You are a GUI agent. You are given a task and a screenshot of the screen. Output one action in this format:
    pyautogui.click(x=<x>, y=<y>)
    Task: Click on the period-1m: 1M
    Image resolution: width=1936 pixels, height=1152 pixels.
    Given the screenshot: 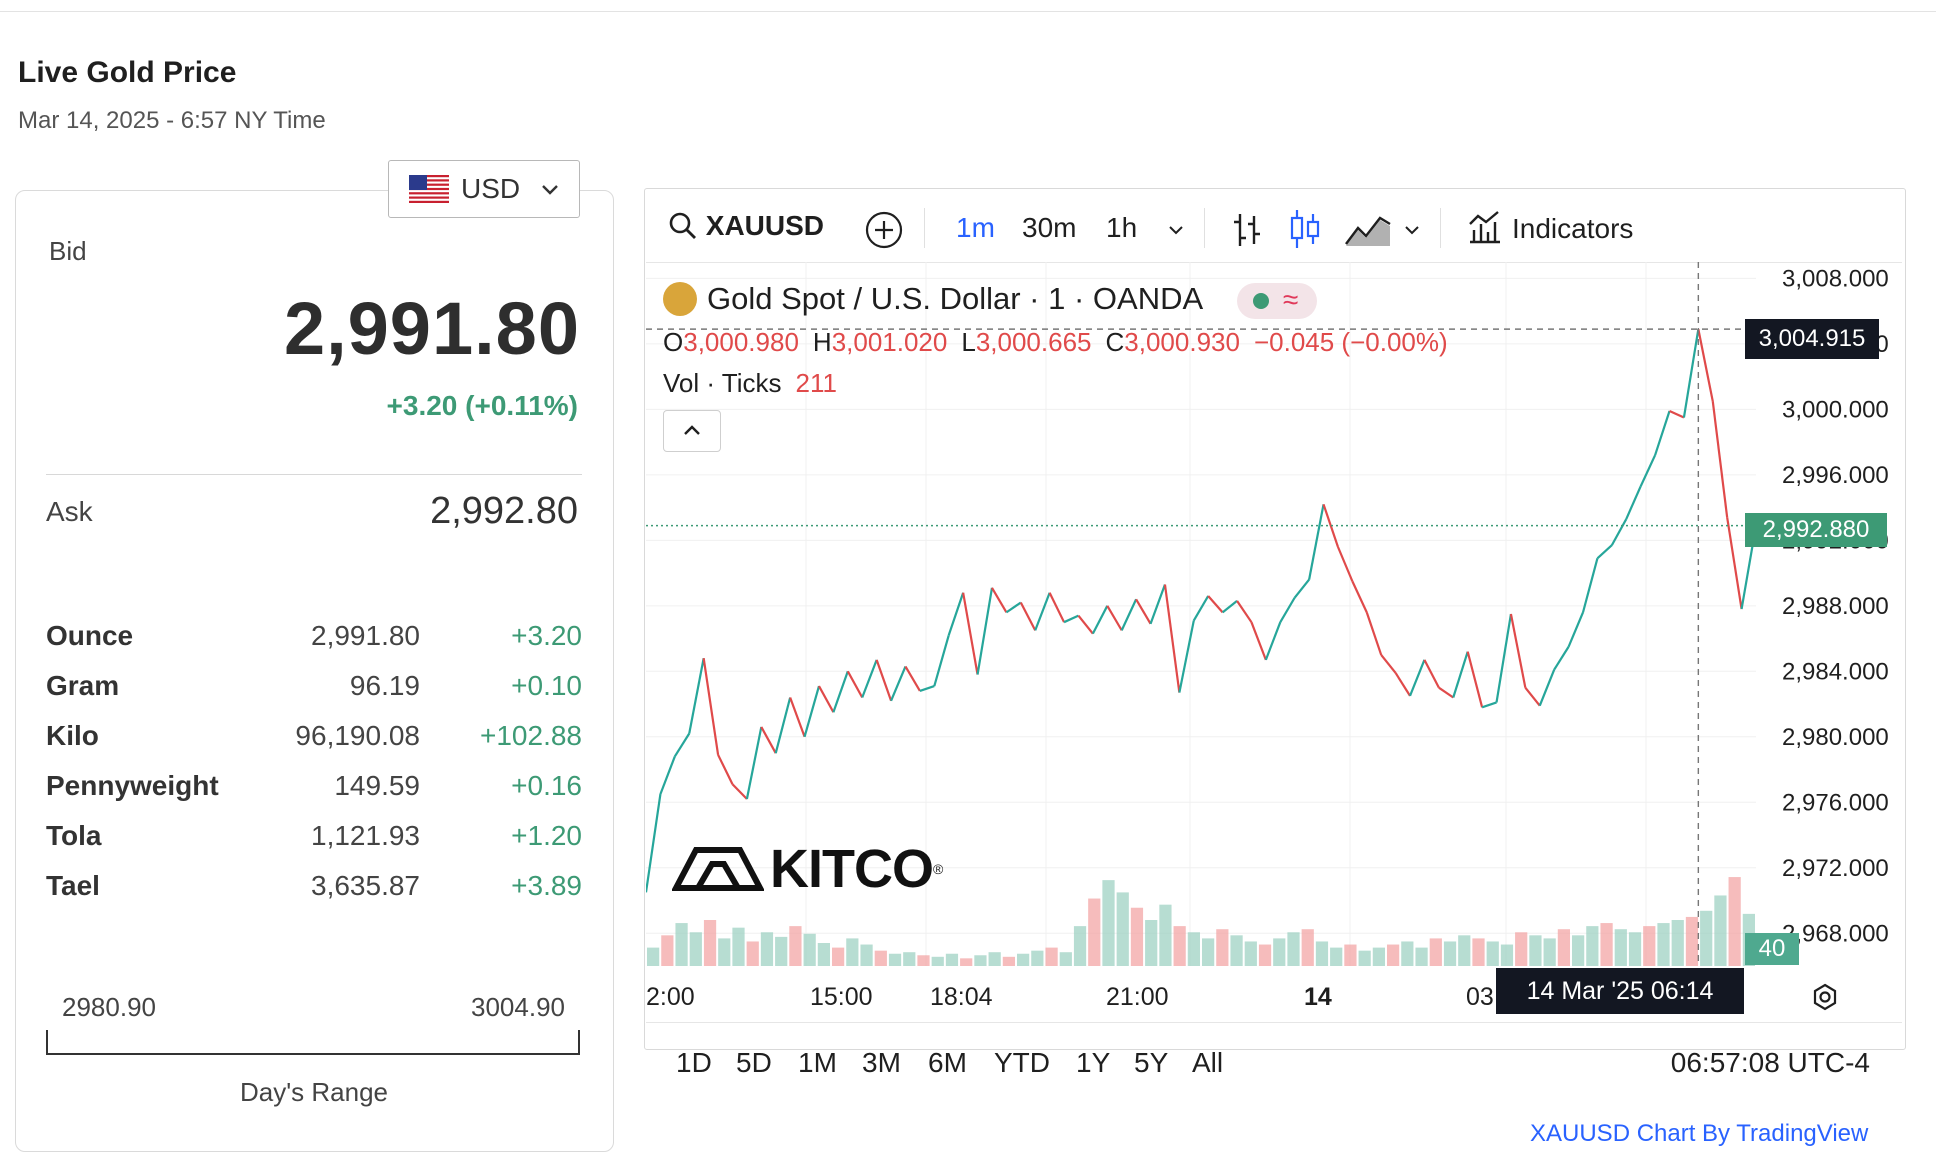 What is the action you would take?
    pyautogui.click(x=817, y=1063)
    